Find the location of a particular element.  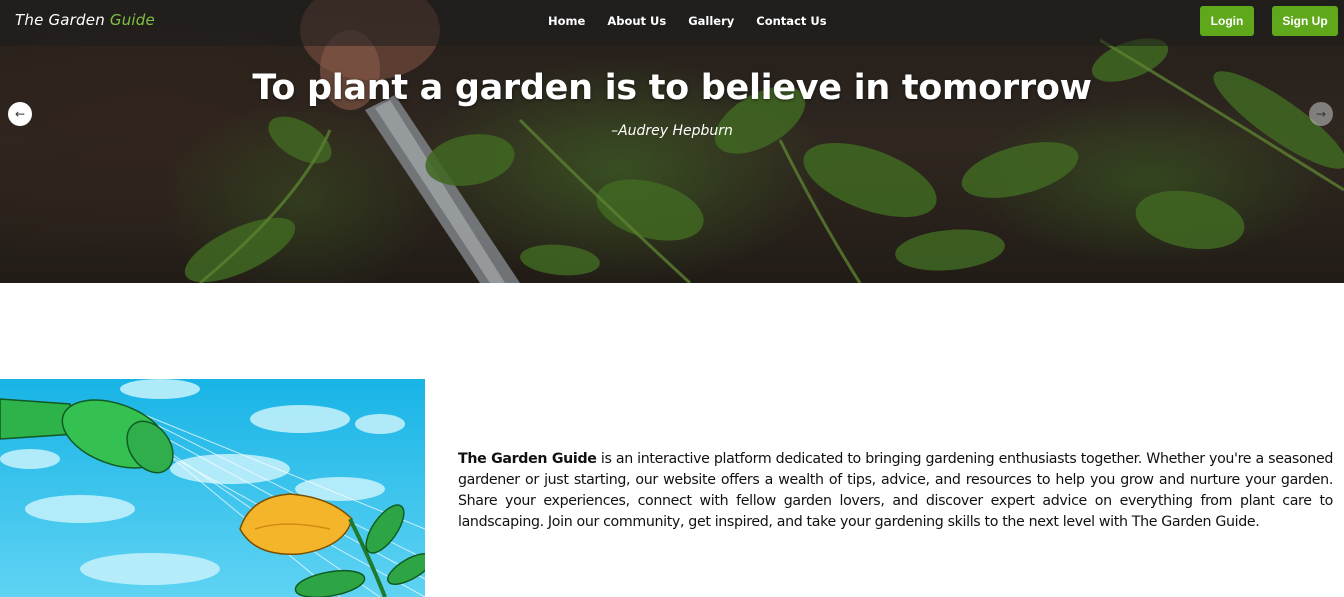

login-button: Login is located at coordinates (1227, 21).